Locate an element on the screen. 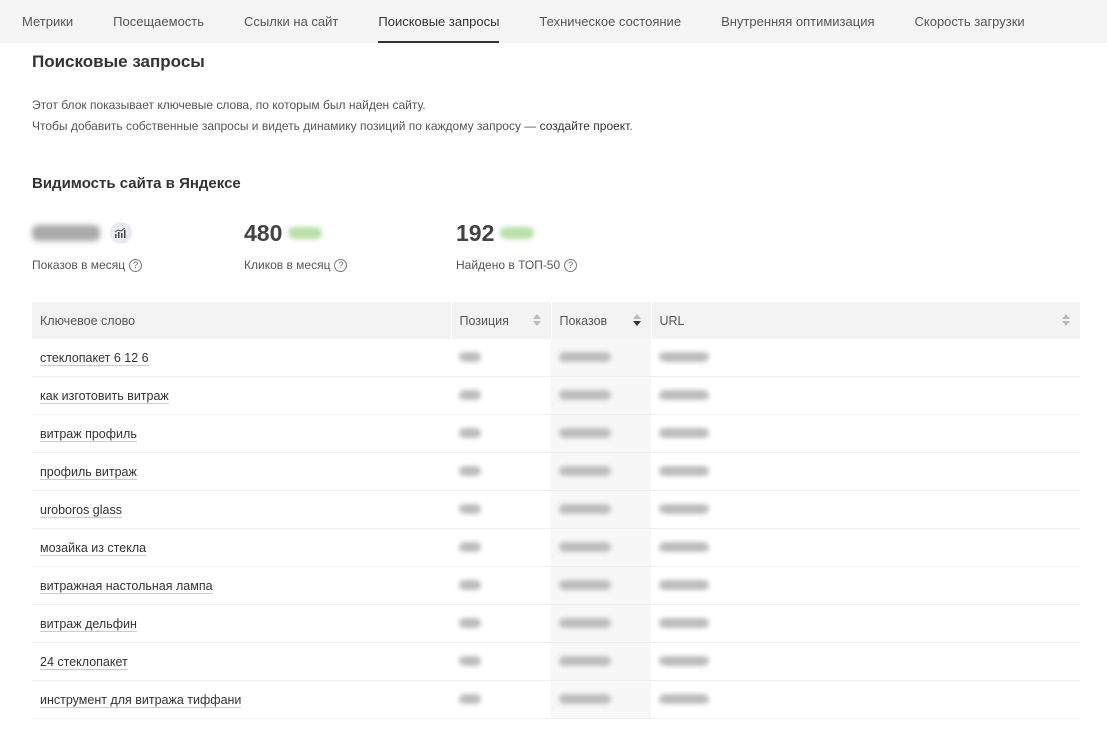  keyword-link: витраж дельфин is located at coordinates (88, 624).